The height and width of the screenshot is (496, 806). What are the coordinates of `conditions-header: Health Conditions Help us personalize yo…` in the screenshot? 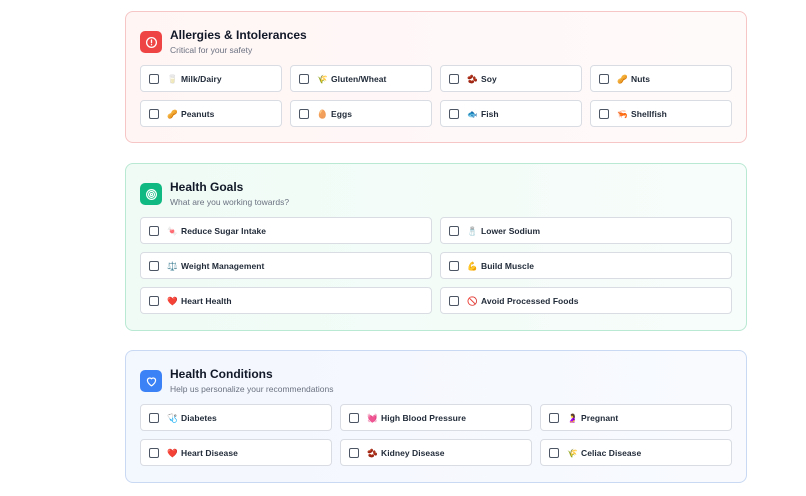 It's located at (236, 381).